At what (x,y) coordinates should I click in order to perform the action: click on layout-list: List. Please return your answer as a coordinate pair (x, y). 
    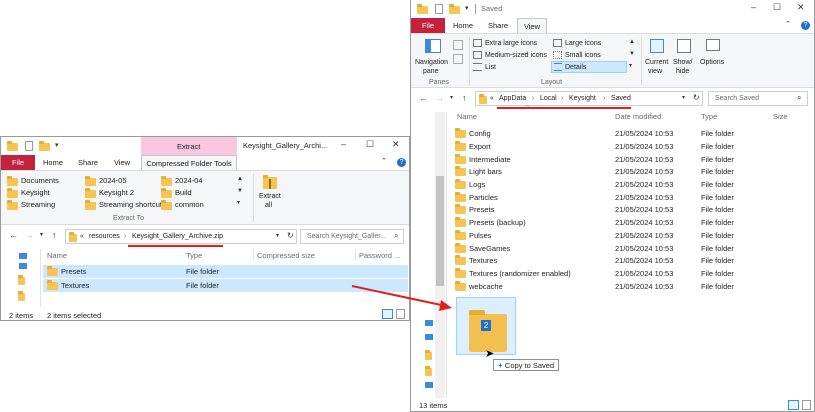
    Looking at the image, I should click on (490, 67).